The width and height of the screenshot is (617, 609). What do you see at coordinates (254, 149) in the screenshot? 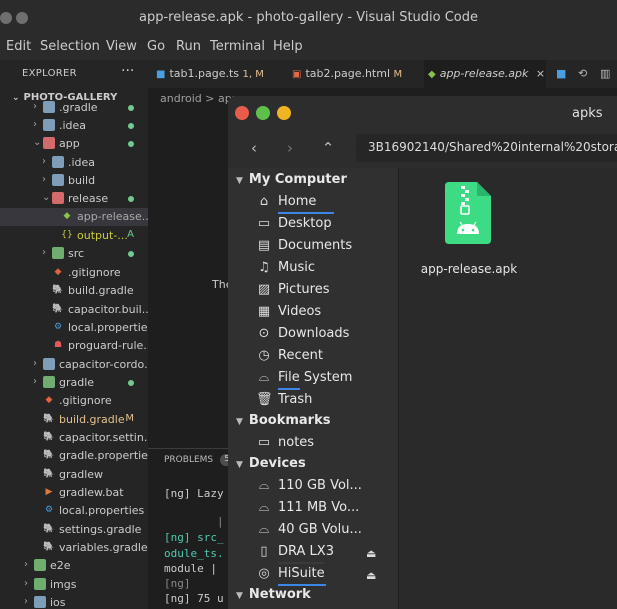
I see `back-arrow-icon: ‹` at bounding box center [254, 149].